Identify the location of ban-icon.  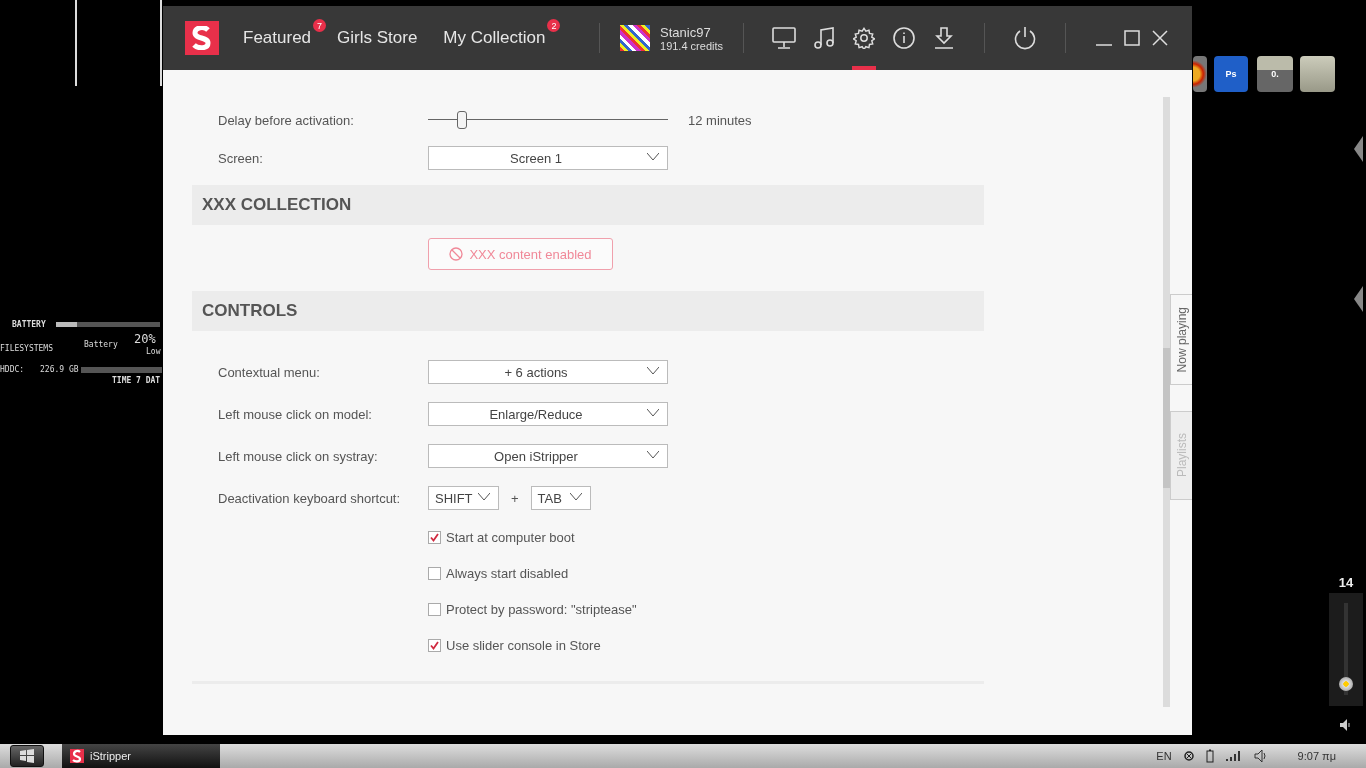
(456, 254).